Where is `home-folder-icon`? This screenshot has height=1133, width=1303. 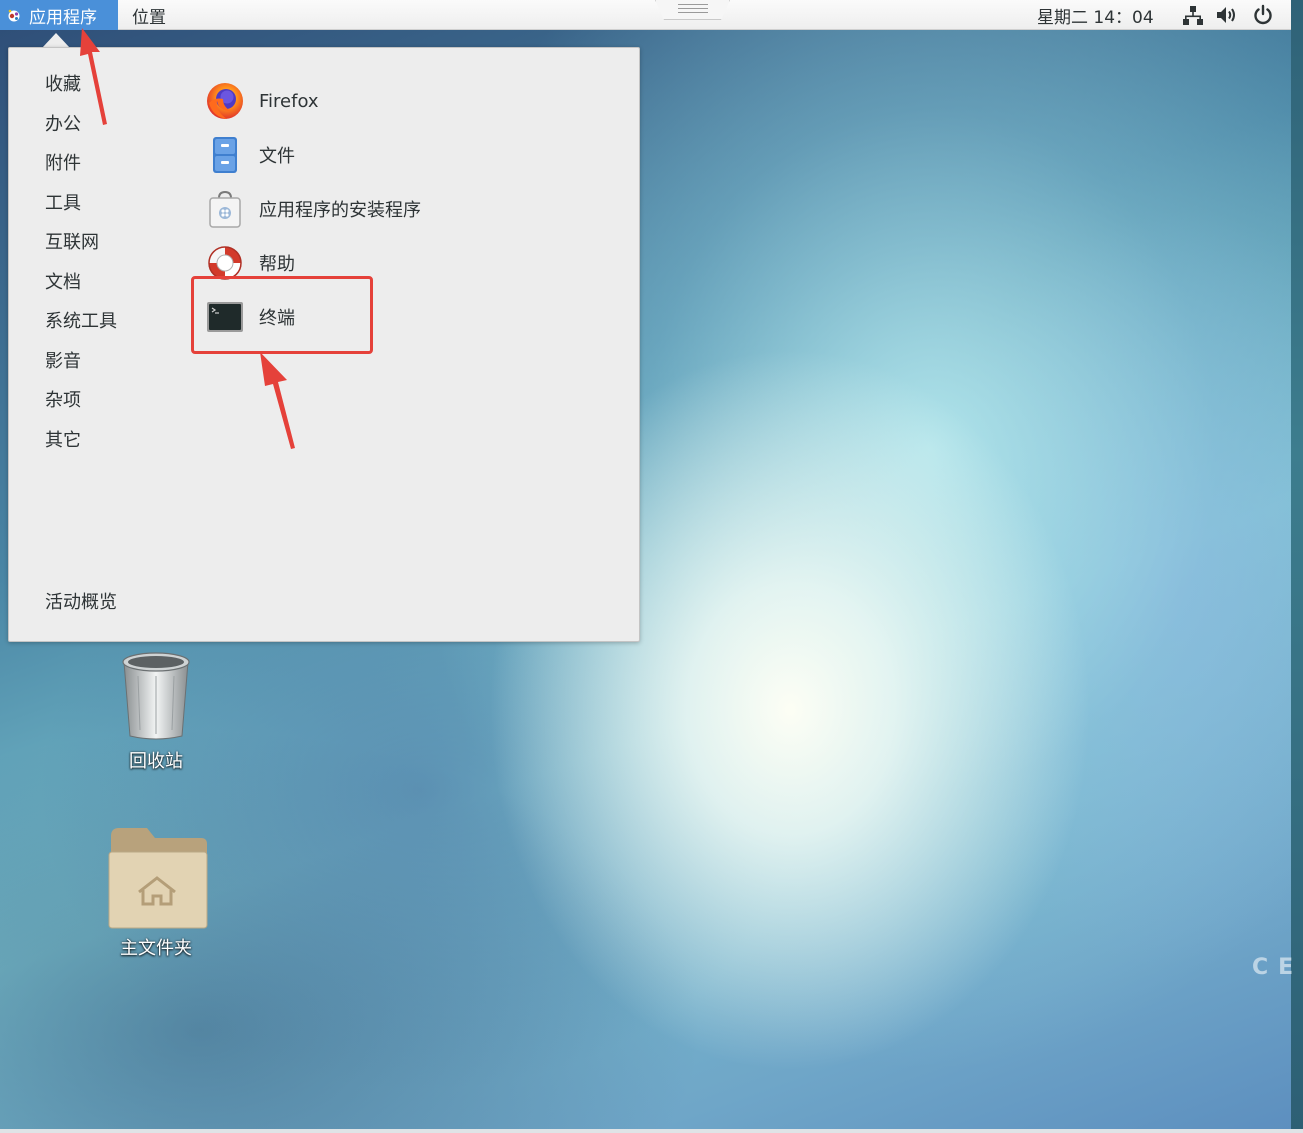 home-folder-icon is located at coordinates (158, 878).